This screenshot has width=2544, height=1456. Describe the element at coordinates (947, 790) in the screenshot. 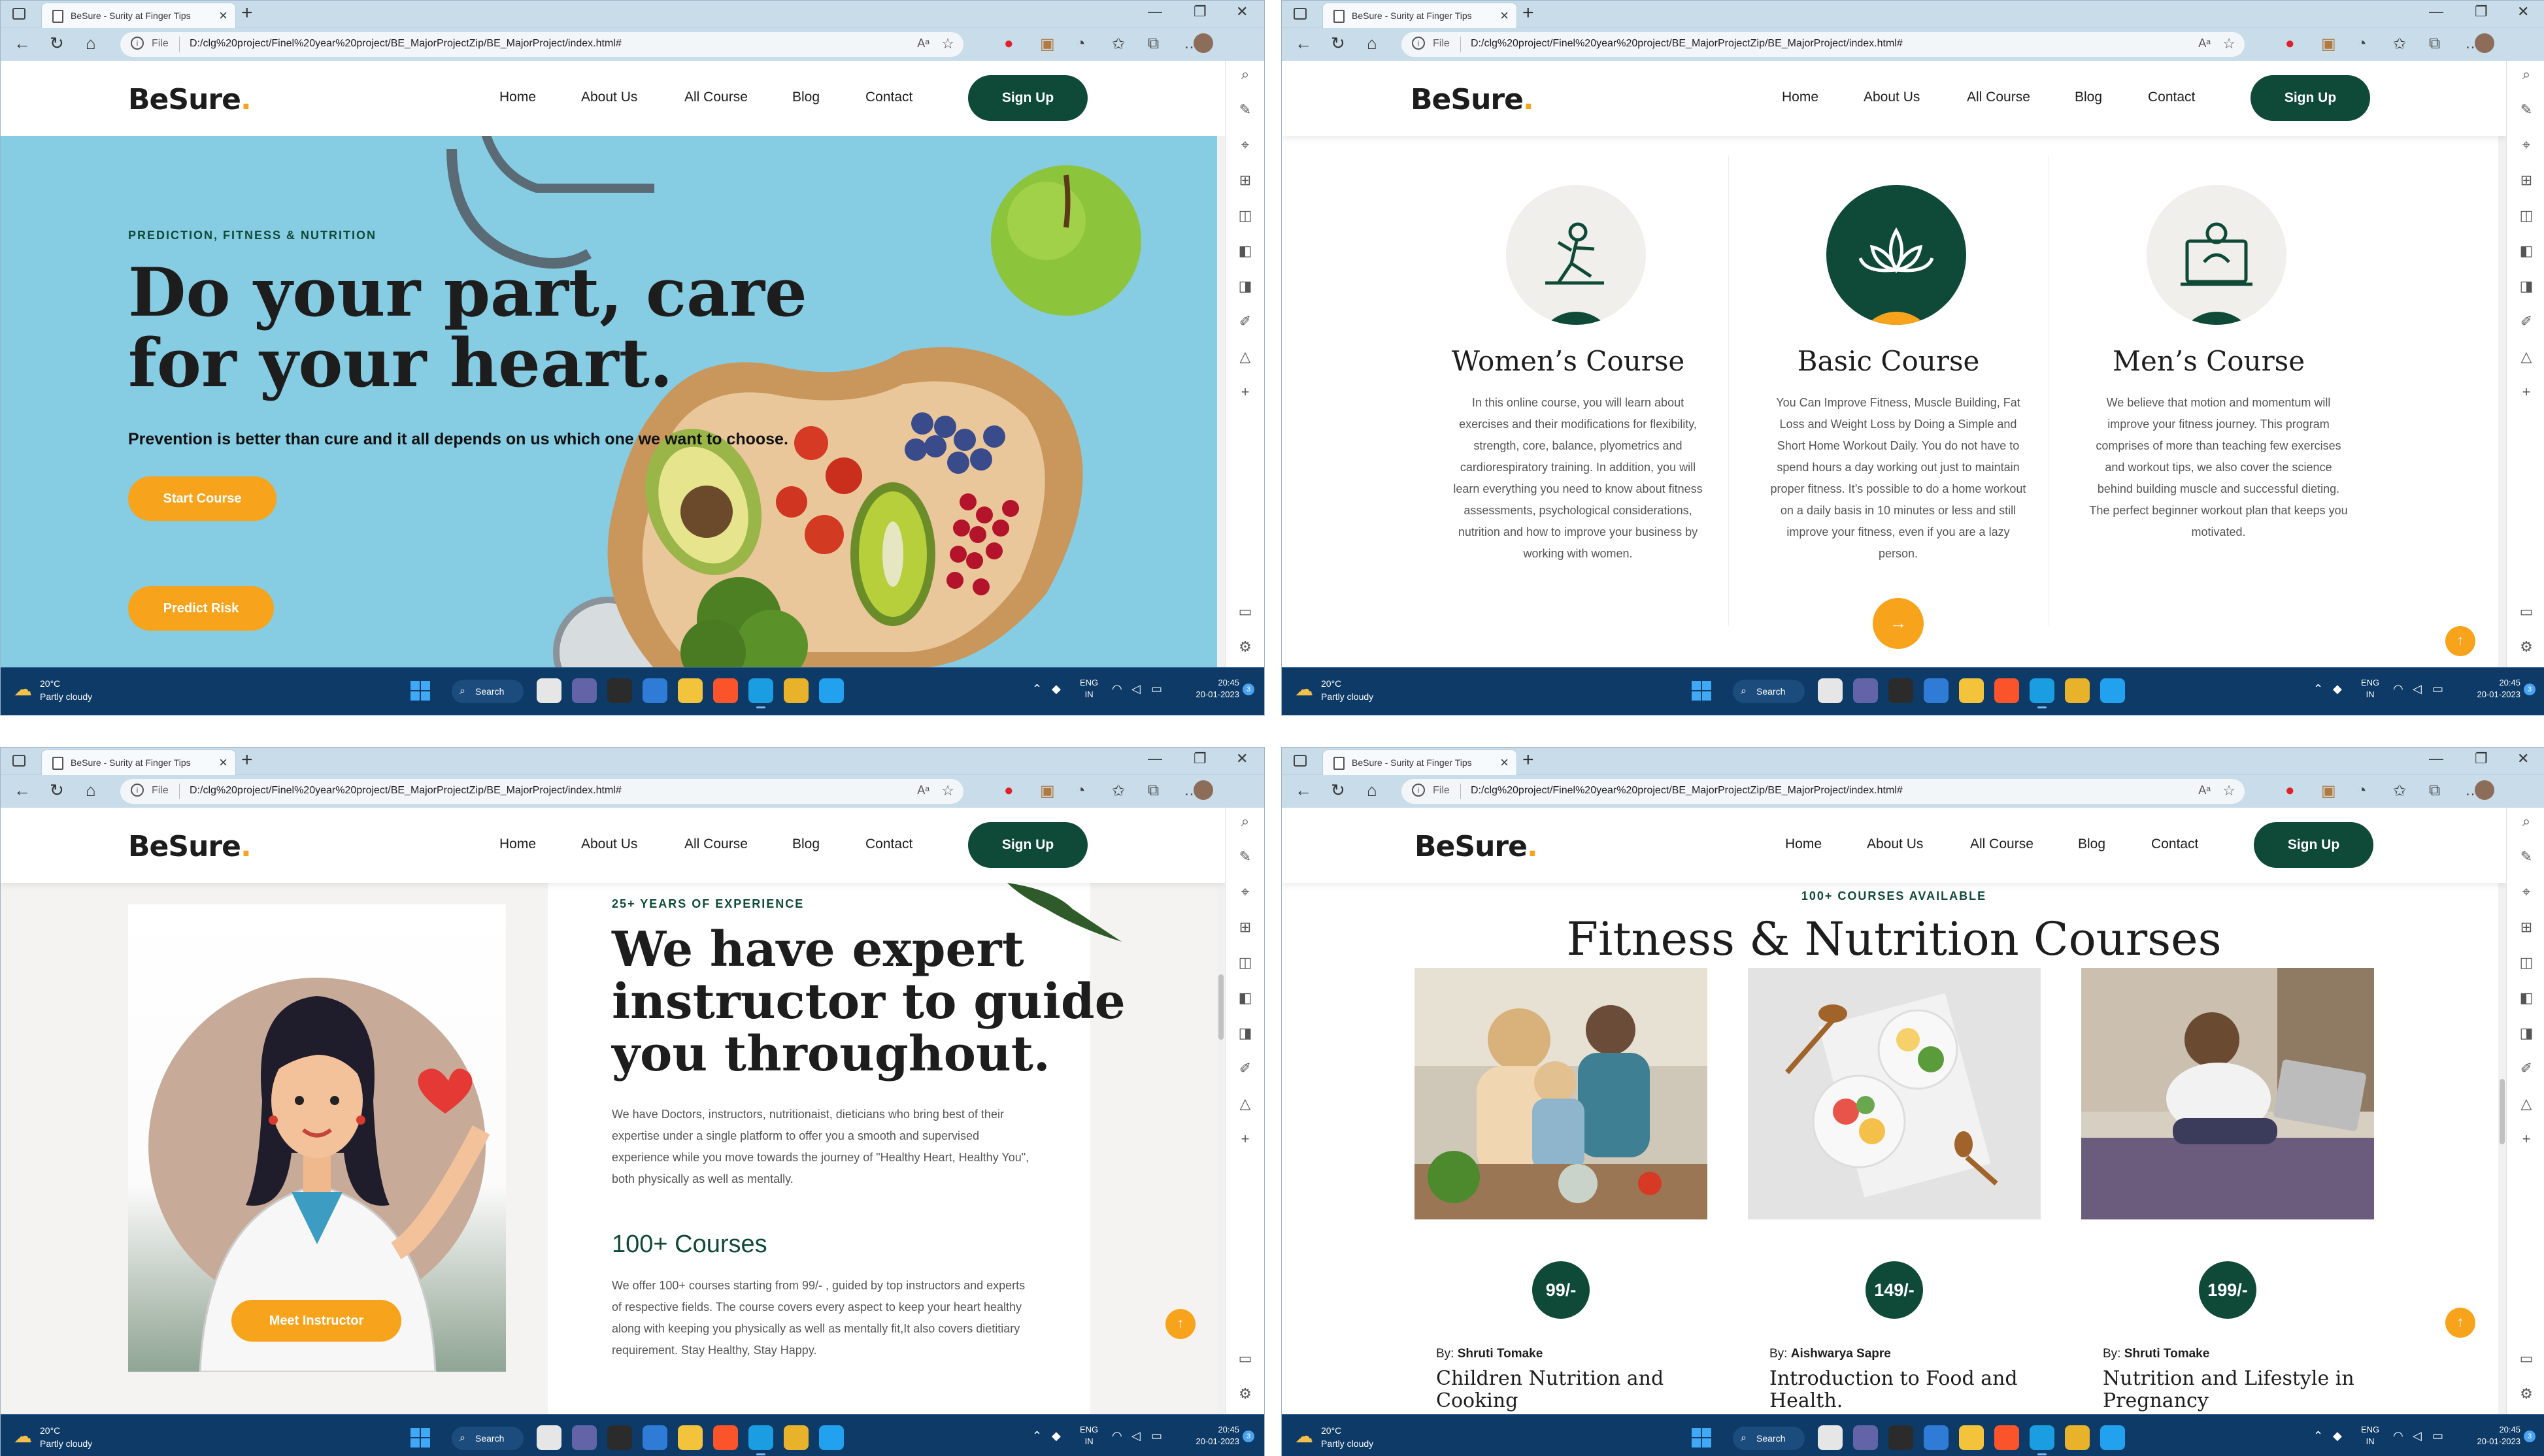

I see `favorite-icon: ☆` at that location.